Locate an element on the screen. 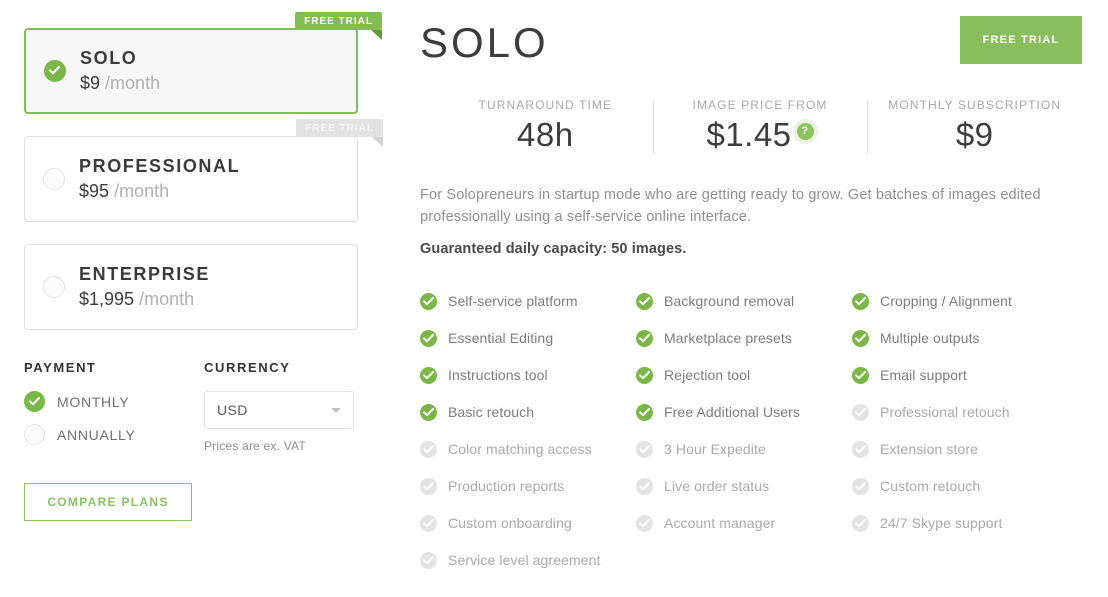  plan-radio-professional is located at coordinates (54, 179).